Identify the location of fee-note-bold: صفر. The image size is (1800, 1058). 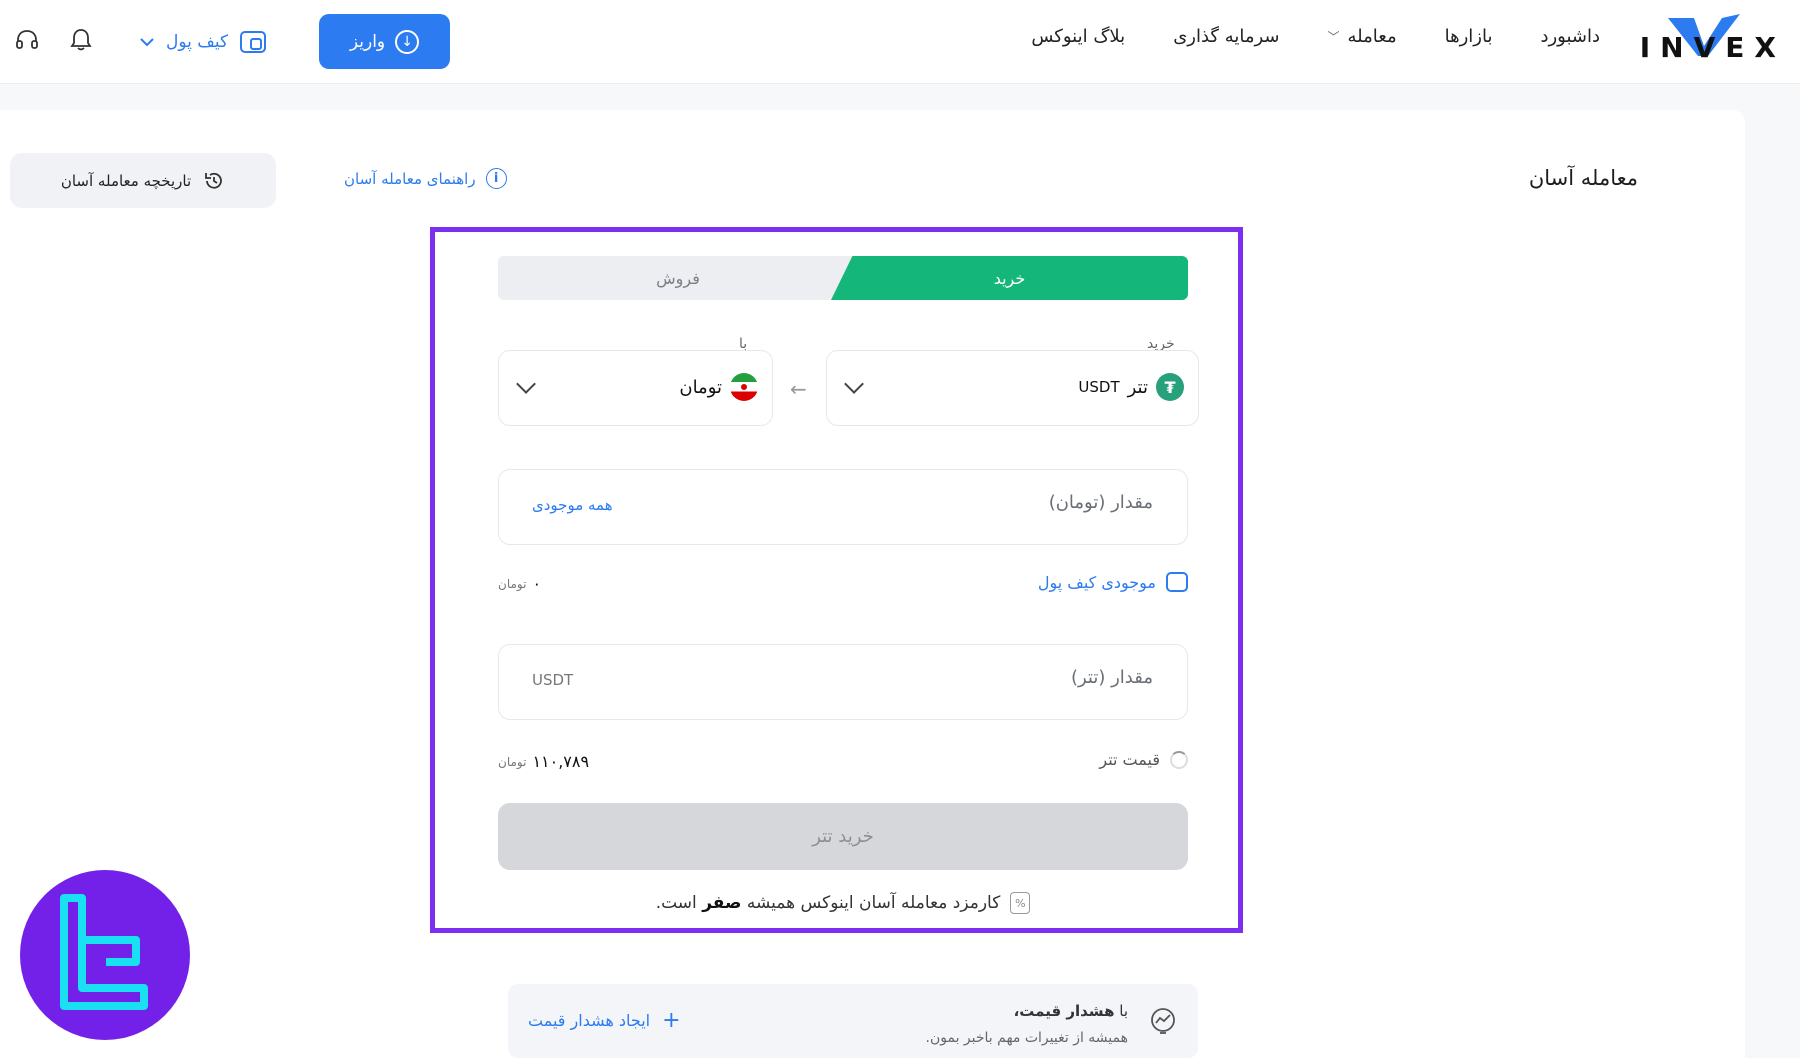
(722, 903).